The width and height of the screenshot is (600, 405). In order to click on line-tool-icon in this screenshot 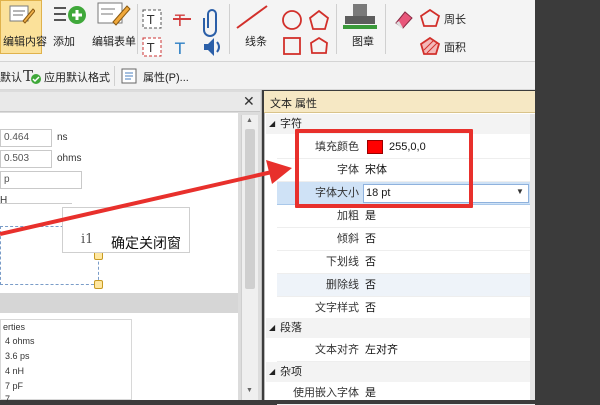, I will do `click(252, 17)`.